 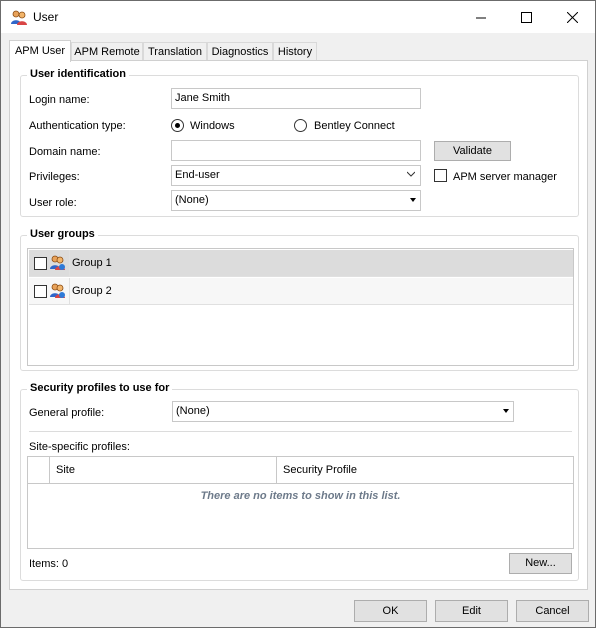 What do you see at coordinates (40, 51) in the screenshot?
I see `tab-apm-user: APM User` at bounding box center [40, 51].